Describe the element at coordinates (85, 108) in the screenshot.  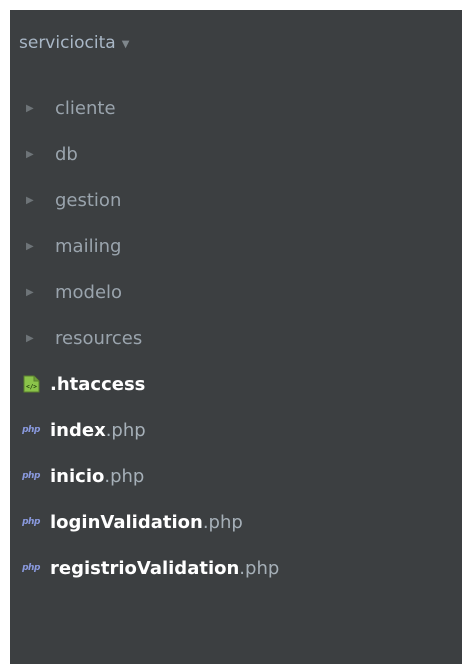
I see `folder-label: cliente` at that location.